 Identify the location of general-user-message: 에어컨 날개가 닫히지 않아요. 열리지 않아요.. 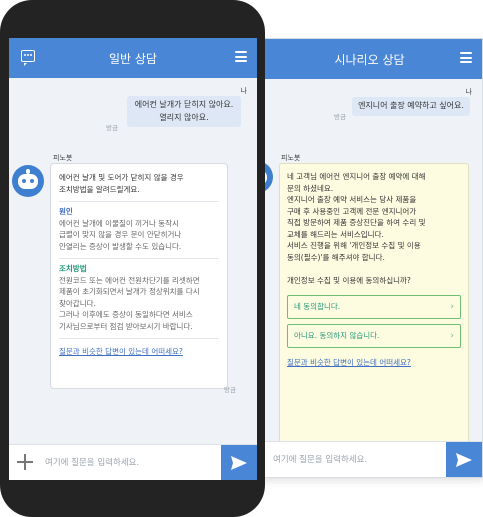
(184, 111).